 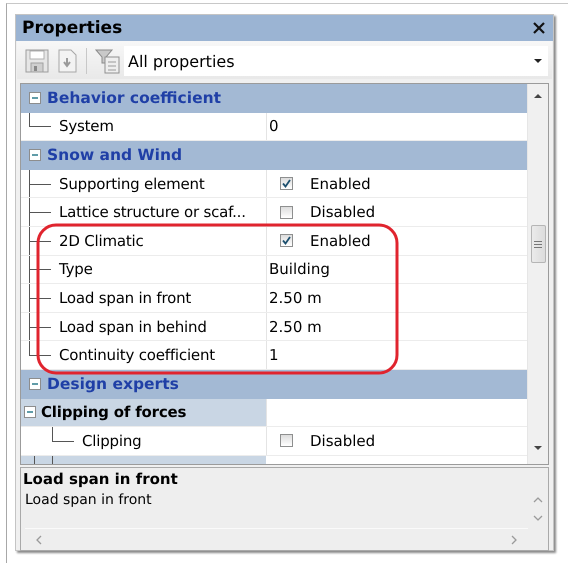 What do you see at coordinates (107, 61) in the screenshot?
I see `filter-icon` at bounding box center [107, 61].